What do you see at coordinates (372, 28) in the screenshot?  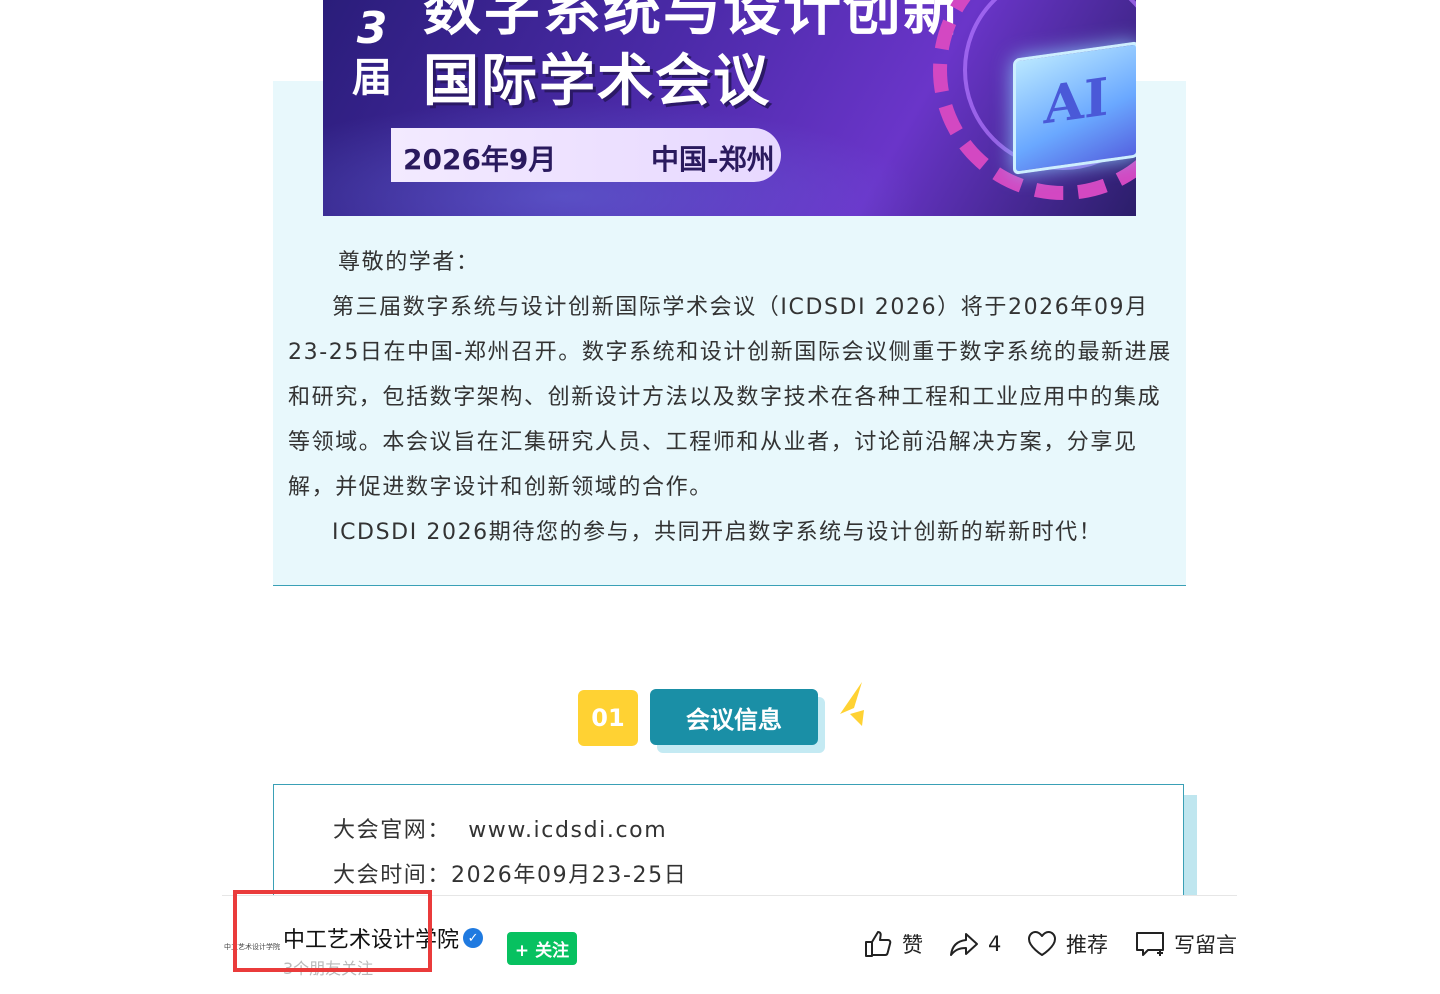 I see `banner-edition-number: 3` at bounding box center [372, 28].